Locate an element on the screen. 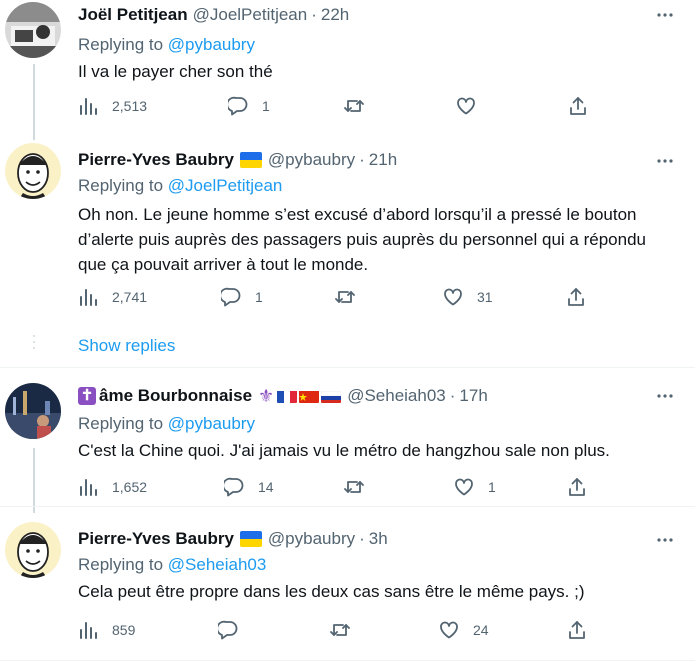 This screenshot has height=662, width=695. reply-button is located at coordinates (235, 630).